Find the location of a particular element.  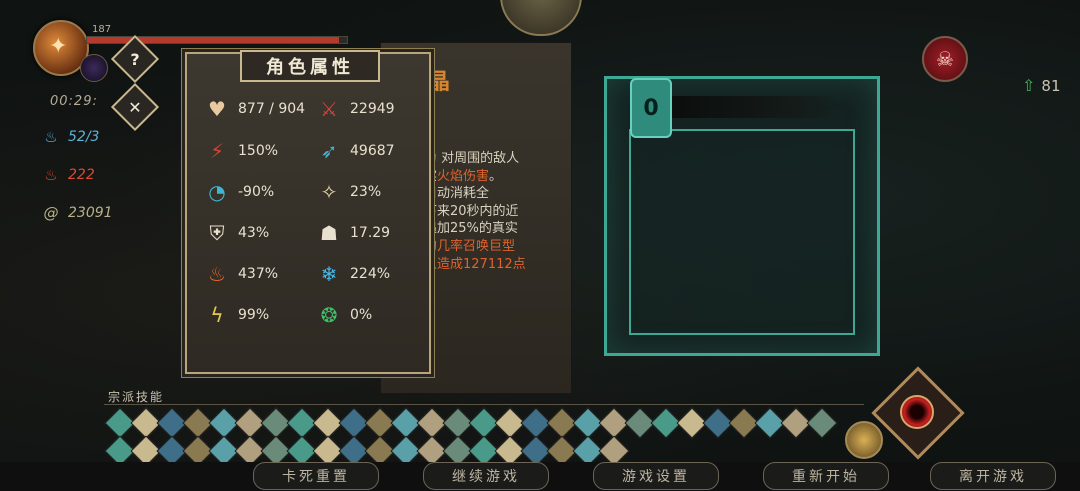

gold-swirl-icon: @ is located at coordinates (51, 213).